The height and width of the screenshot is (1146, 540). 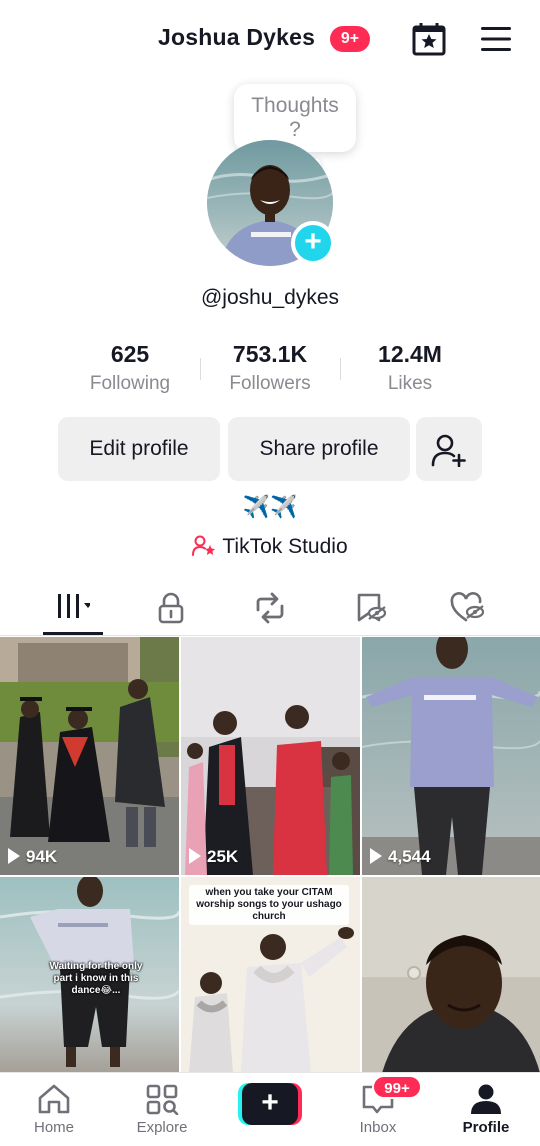 What do you see at coordinates (270, 297) in the screenshot?
I see `profile-handle: @joshu_dykes` at bounding box center [270, 297].